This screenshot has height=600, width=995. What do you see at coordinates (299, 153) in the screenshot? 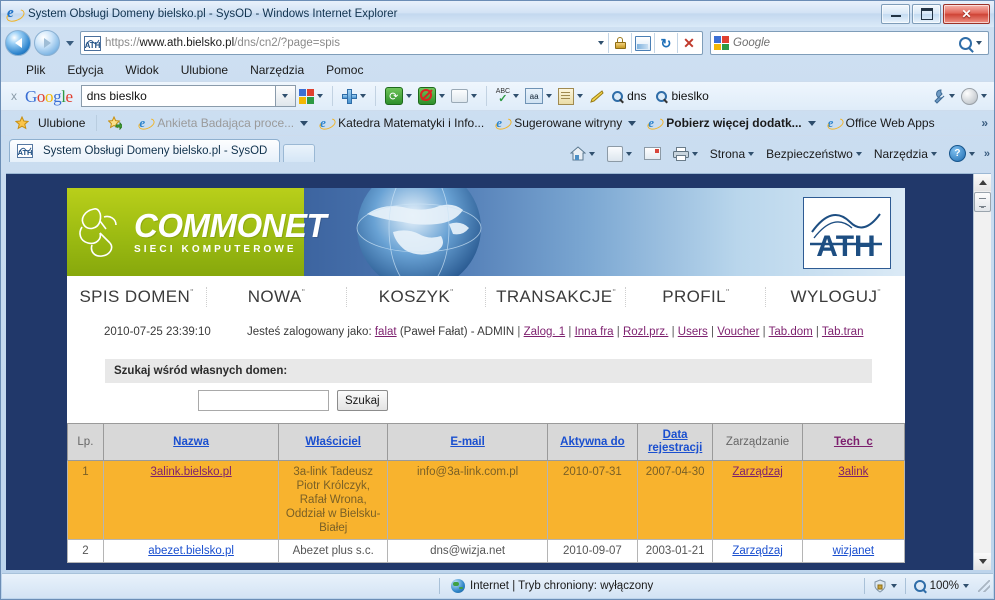
I see `new-tab-button` at bounding box center [299, 153].